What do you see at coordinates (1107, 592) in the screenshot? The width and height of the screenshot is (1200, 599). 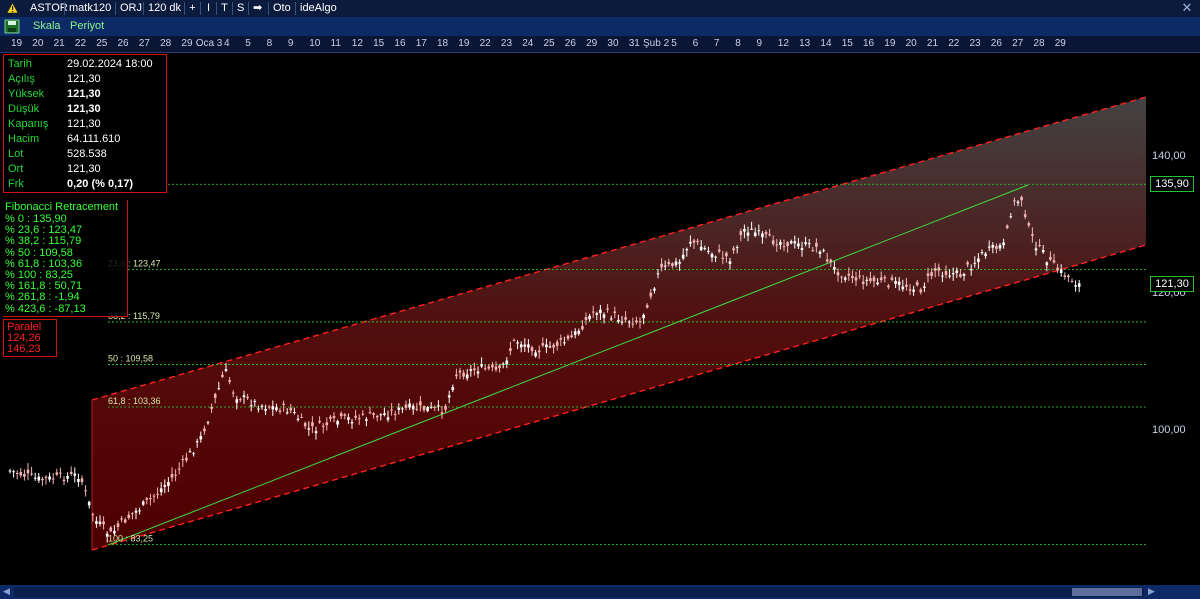 I see `scroll-thumb` at bounding box center [1107, 592].